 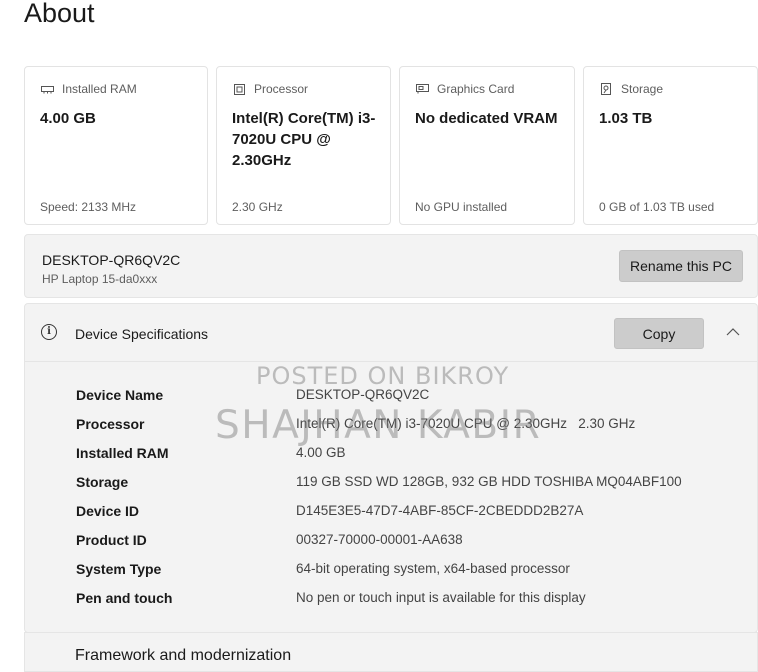 What do you see at coordinates (102, 482) in the screenshot?
I see `spec-key: Storage` at bounding box center [102, 482].